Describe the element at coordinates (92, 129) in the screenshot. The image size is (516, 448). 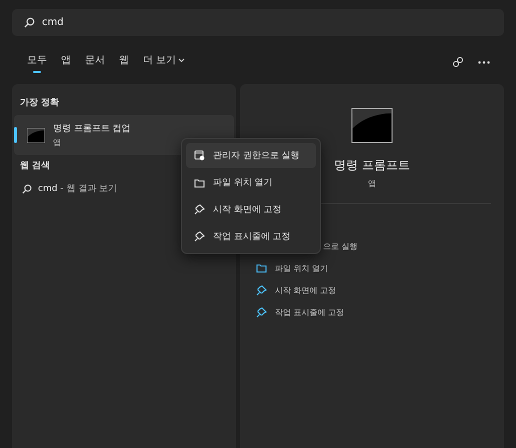
I see `result-title: 명령 프롬프트 컵업` at that location.